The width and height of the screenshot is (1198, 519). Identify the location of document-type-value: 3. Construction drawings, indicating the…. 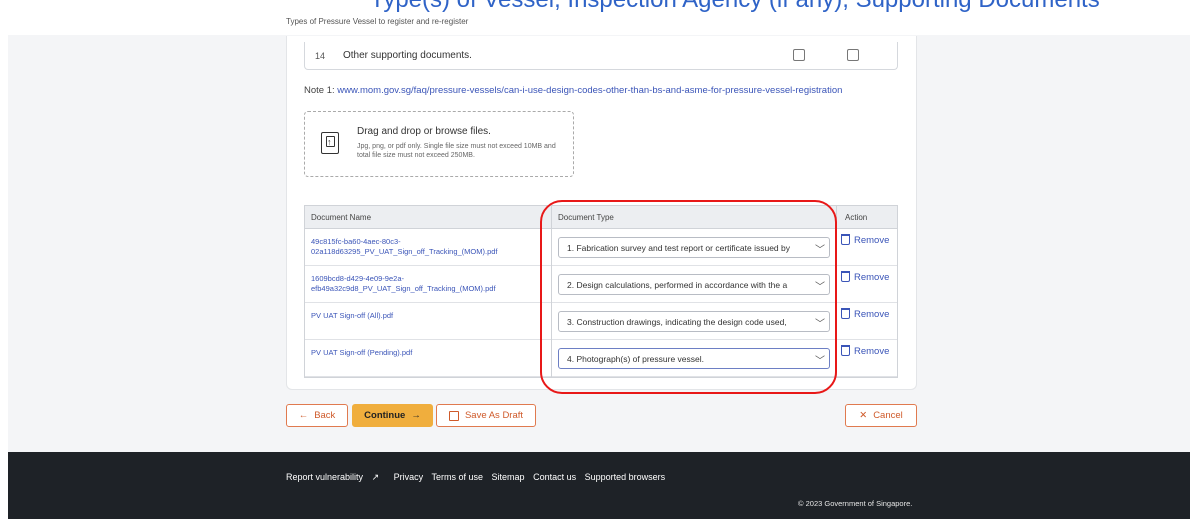
(677, 322).